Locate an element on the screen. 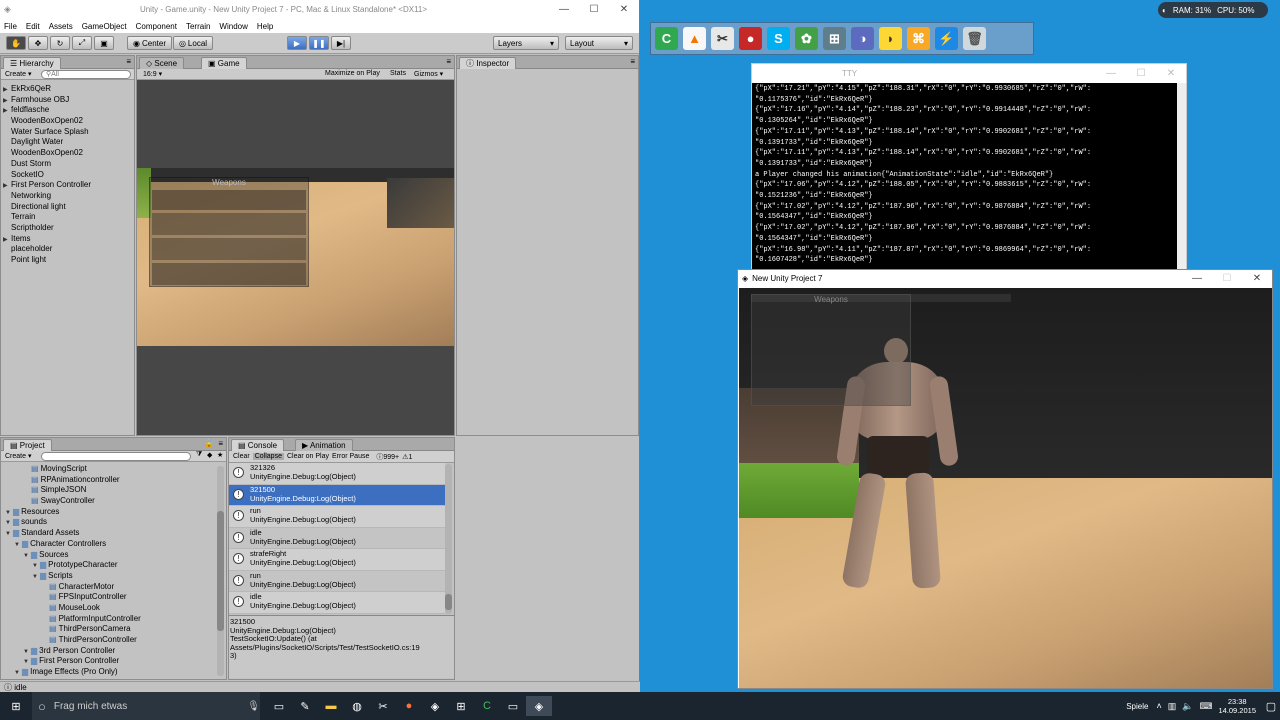 This screenshot has height=720, width=1280. game-viewport: Weapons is located at coordinates (295, 257).